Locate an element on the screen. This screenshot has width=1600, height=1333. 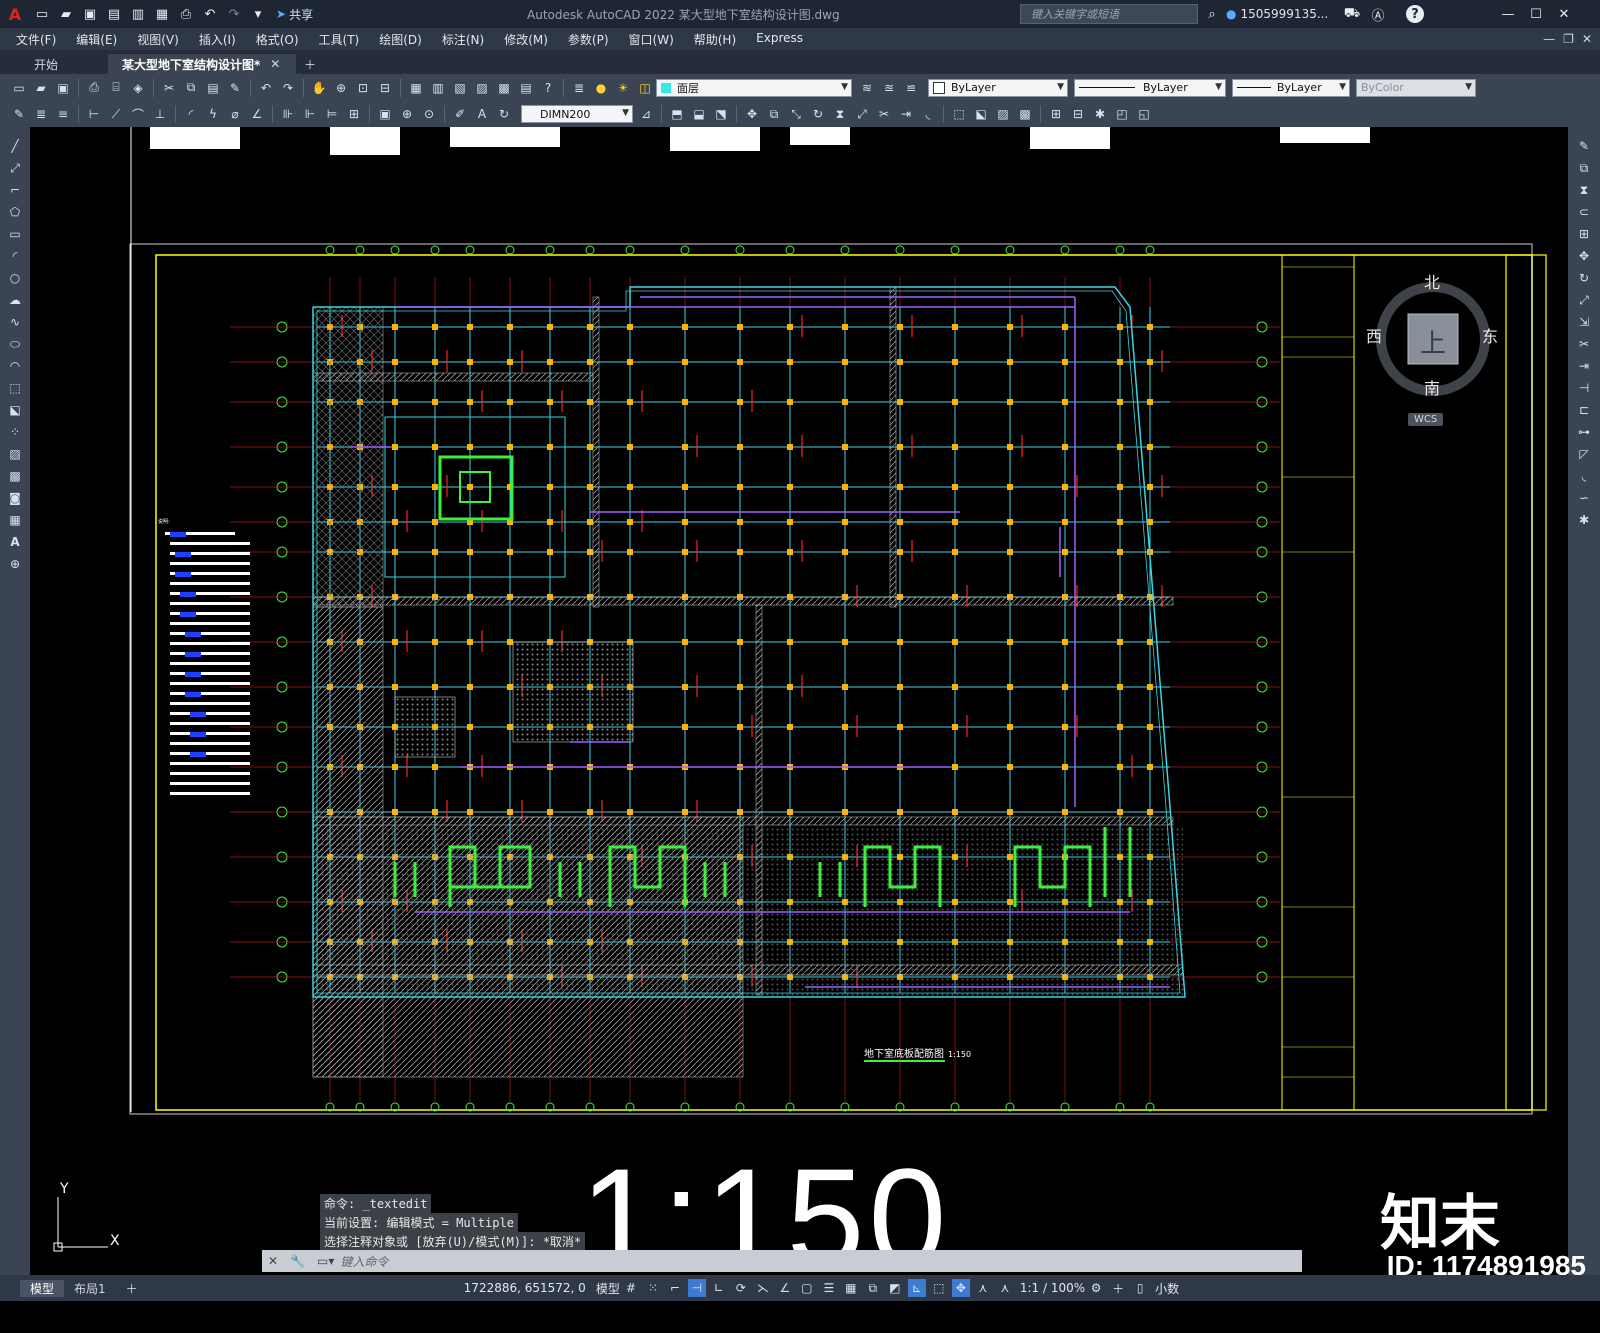
lineweight-dropdown: ByLayer ▼ is located at coordinates (1291, 87).